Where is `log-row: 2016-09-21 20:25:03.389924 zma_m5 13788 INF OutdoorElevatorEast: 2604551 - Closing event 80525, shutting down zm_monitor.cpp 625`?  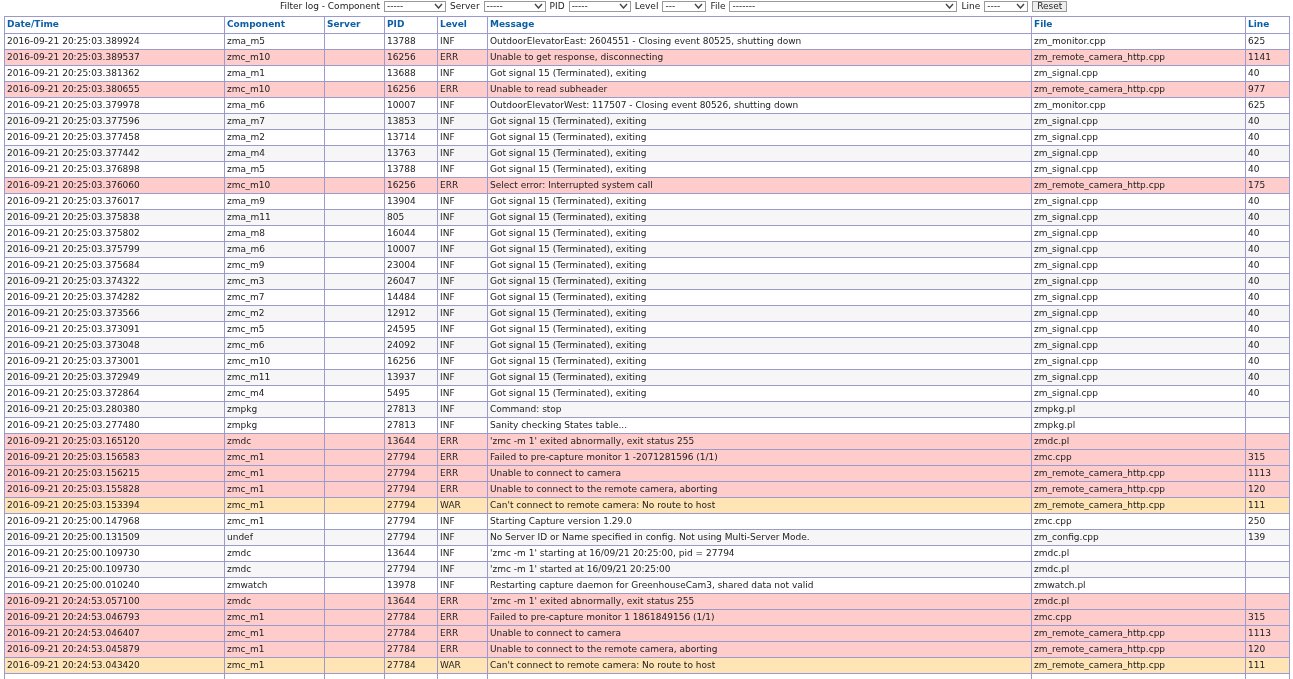
log-row: 2016-09-21 20:25:03.389924 zma_m5 13788 INF OutdoorElevatorEast: 2604551 - Closing event 80525, shutting down zm_monitor.cpp 625 is located at coordinates (647, 42).